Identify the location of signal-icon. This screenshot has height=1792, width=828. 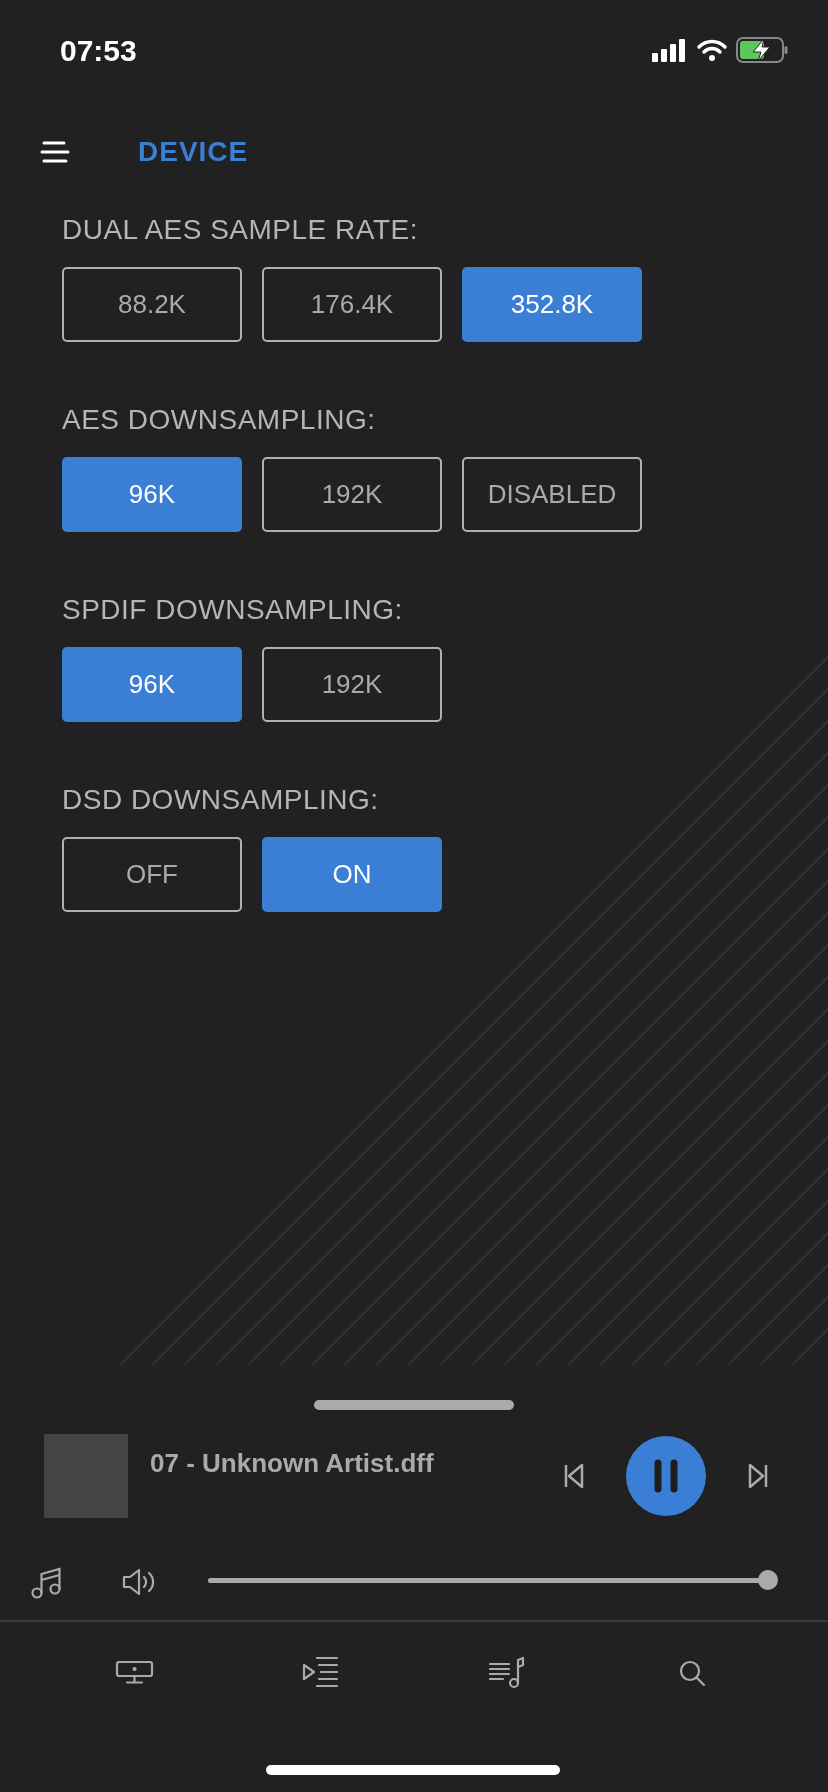
(670, 50).